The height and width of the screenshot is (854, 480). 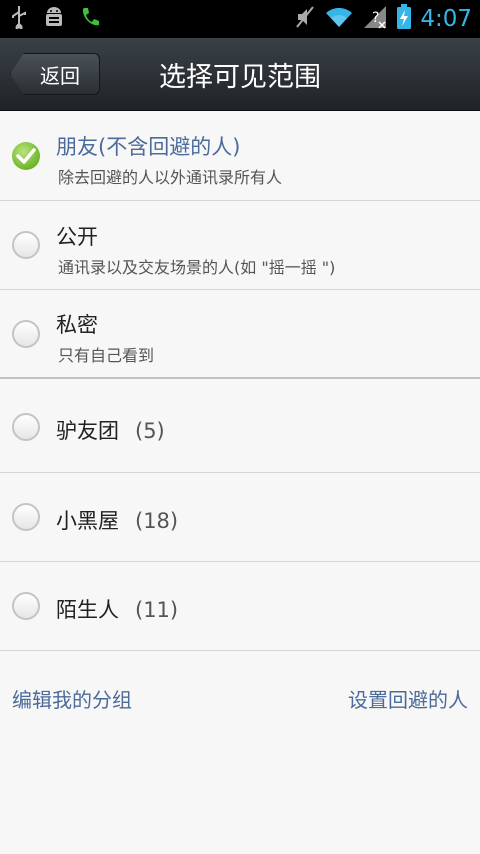 I want to click on mute-icon, so click(x=305, y=19).